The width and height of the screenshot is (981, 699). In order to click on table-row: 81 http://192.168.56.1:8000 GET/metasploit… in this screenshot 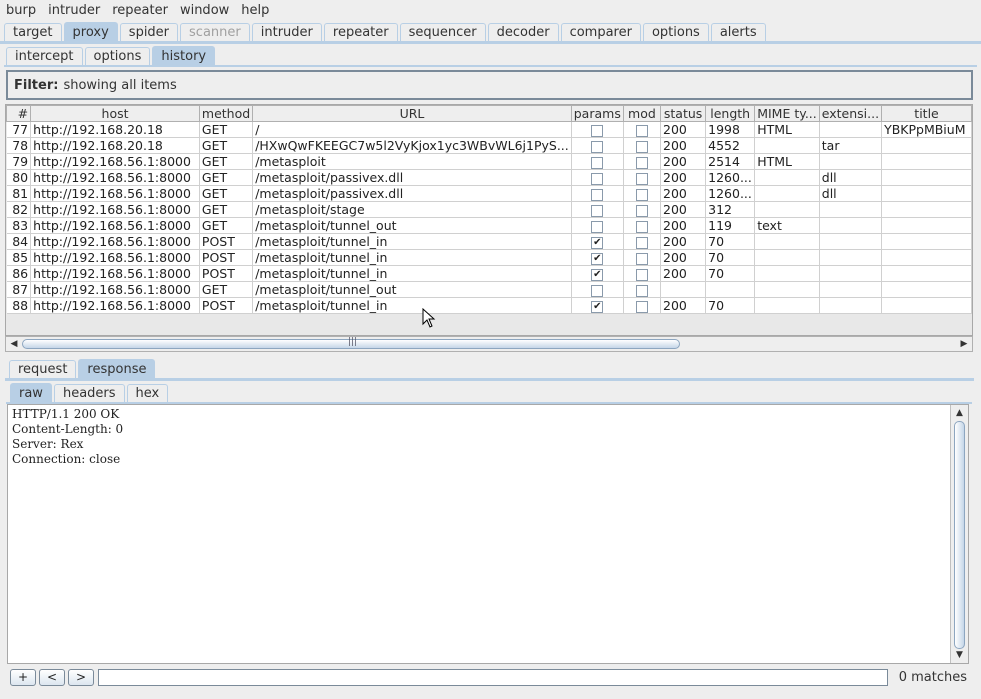, I will do `click(489, 193)`.